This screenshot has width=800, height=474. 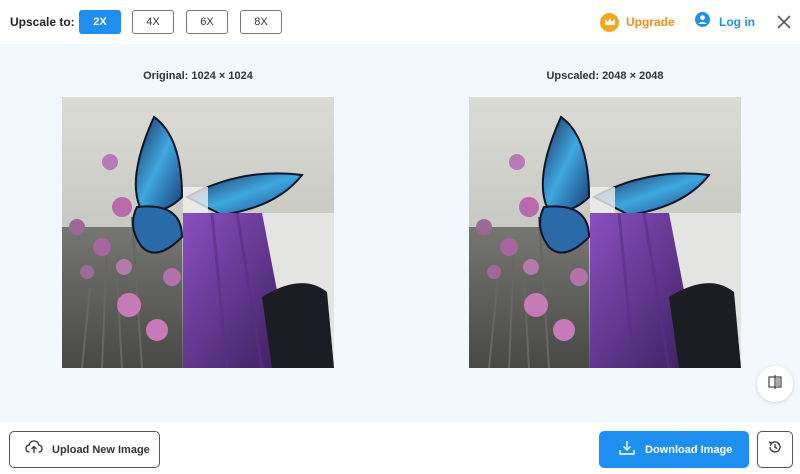 What do you see at coordinates (689, 449) in the screenshot?
I see `download-label: Download Image` at bounding box center [689, 449].